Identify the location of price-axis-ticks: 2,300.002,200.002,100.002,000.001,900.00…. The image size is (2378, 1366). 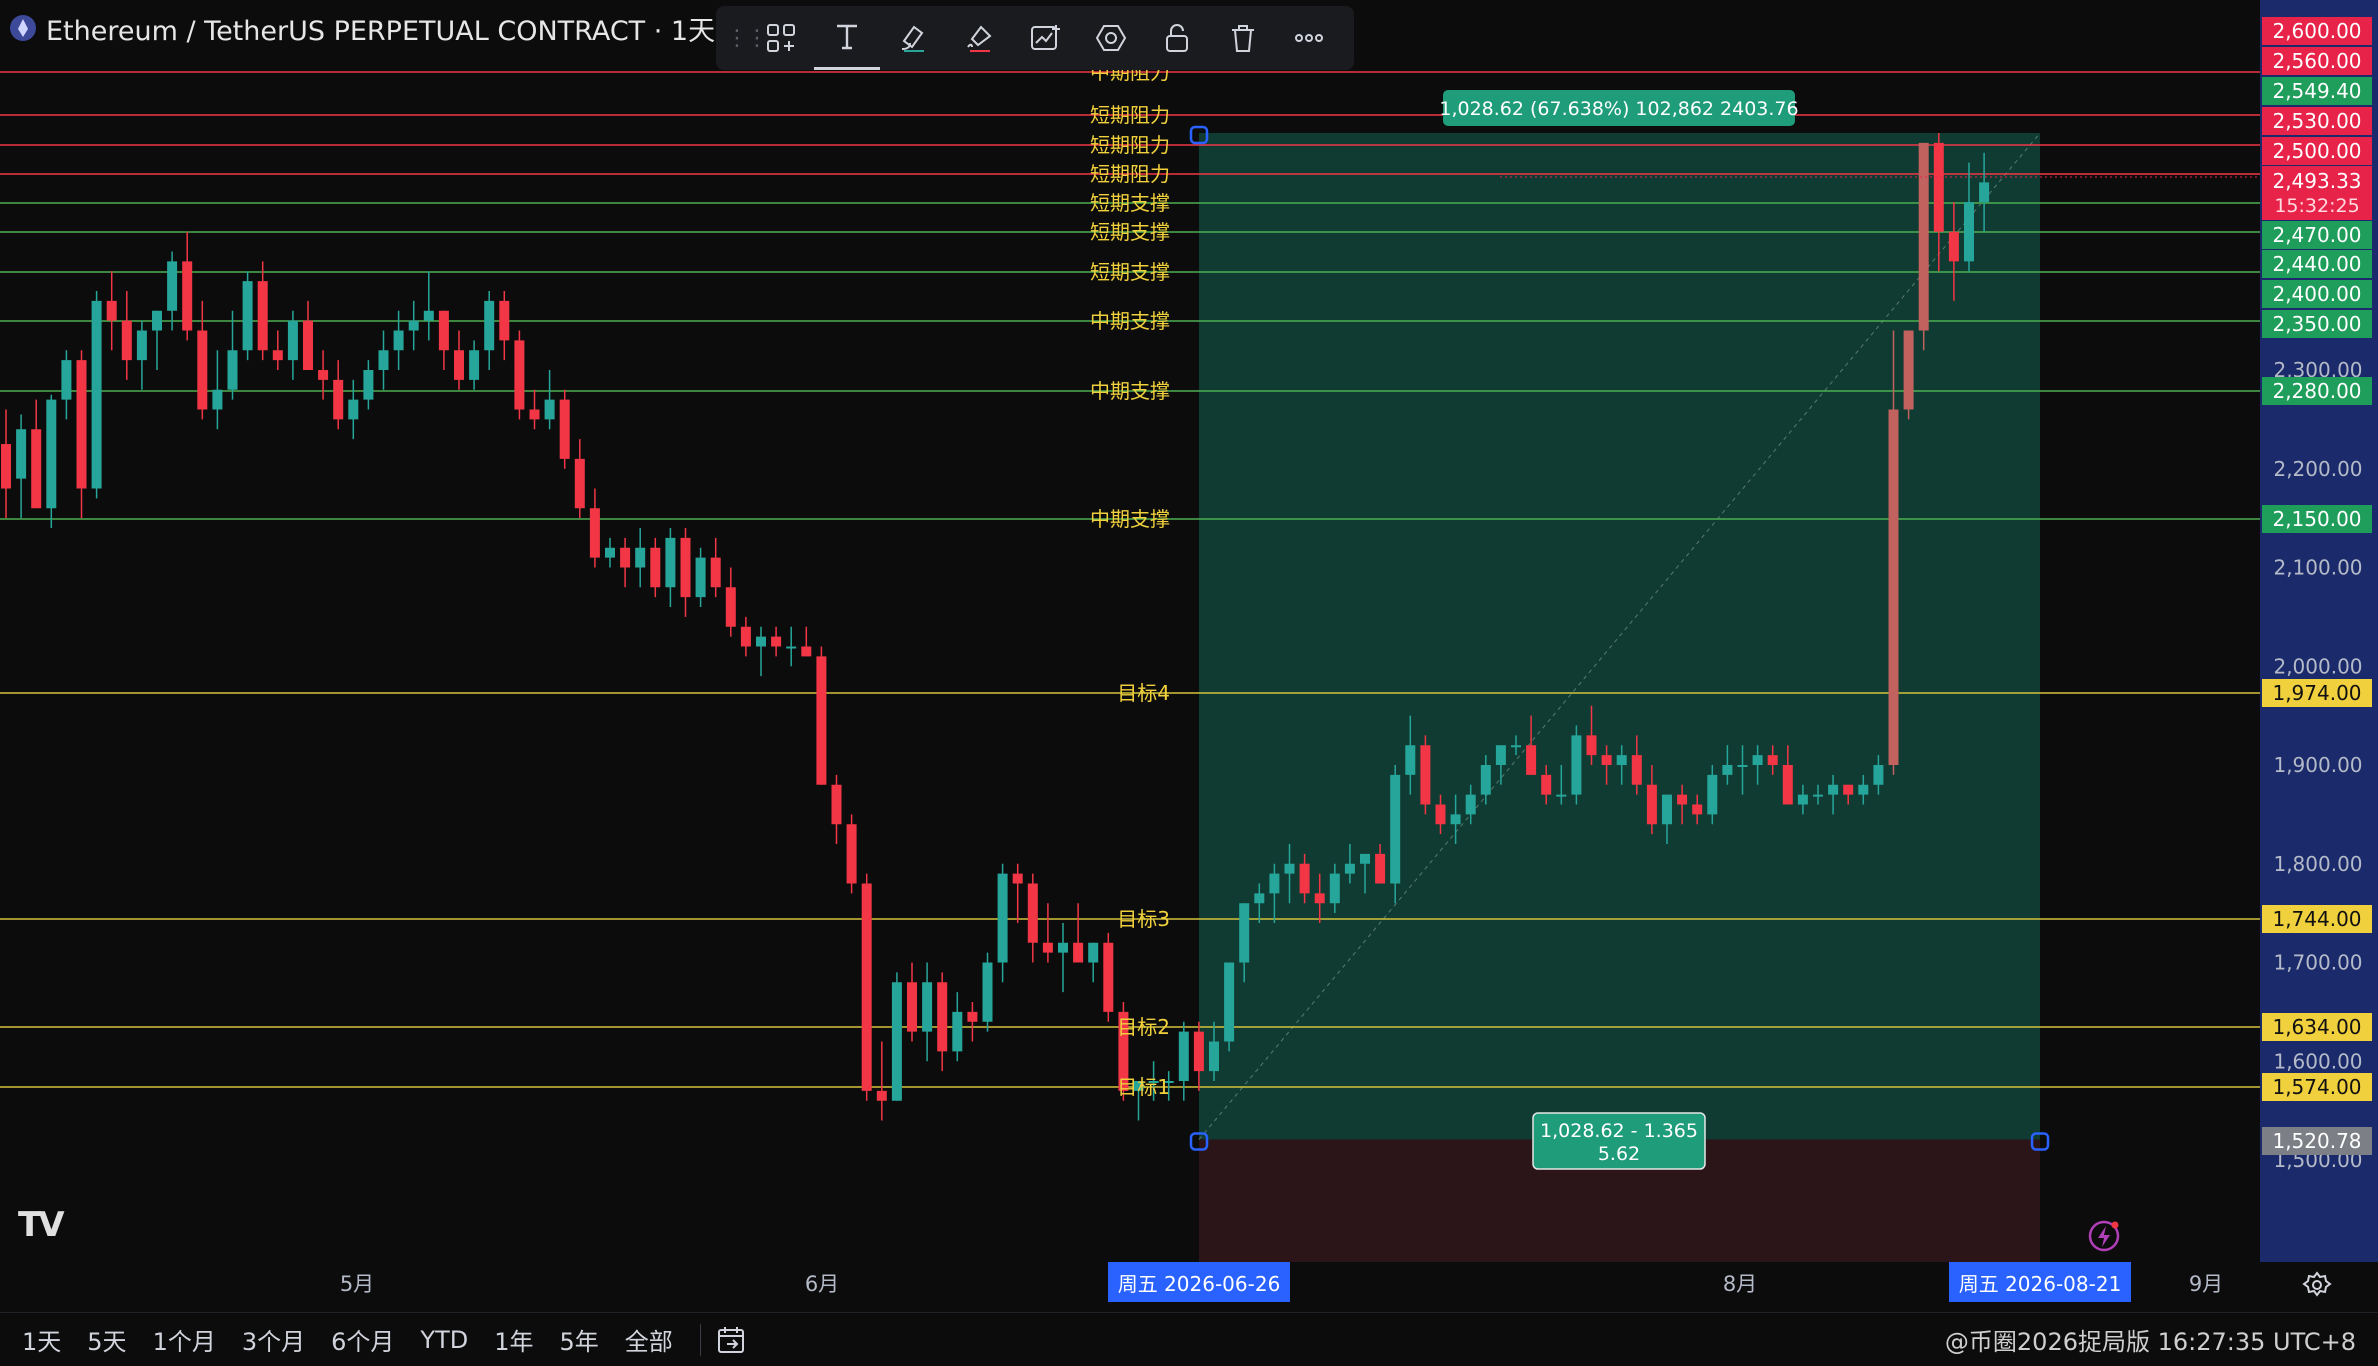
(2317, 765).